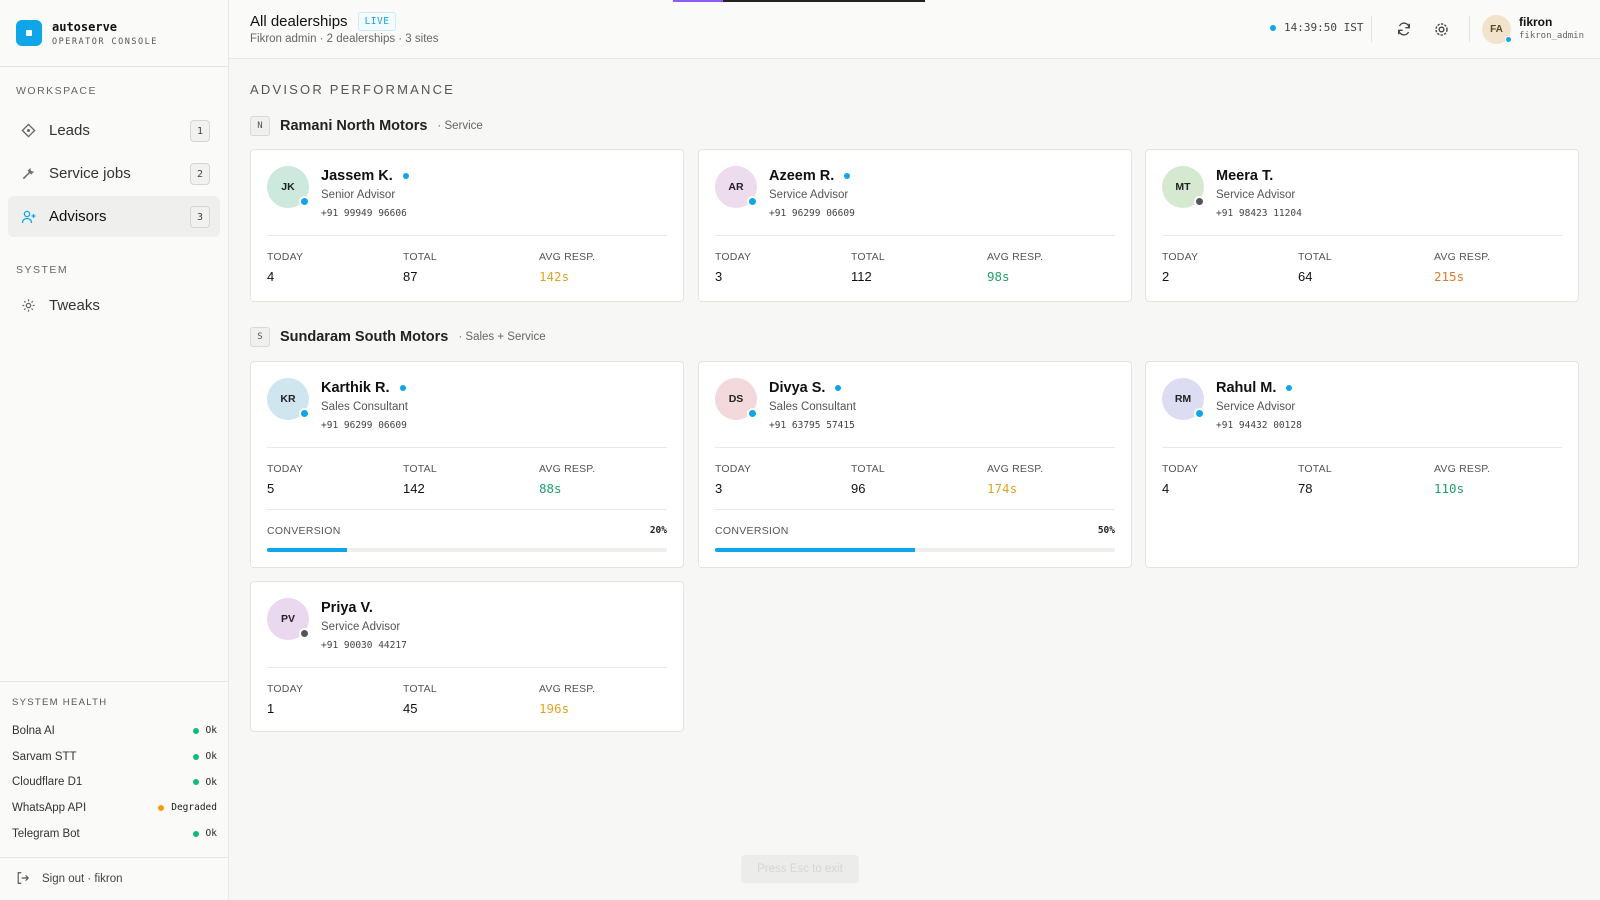 Image resolution: width=1600 pixels, height=900 pixels. What do you see at coordinates (658, 530) in the screenshot?
I see `conversion-percent: 20%` at bounding box center [658, 530].